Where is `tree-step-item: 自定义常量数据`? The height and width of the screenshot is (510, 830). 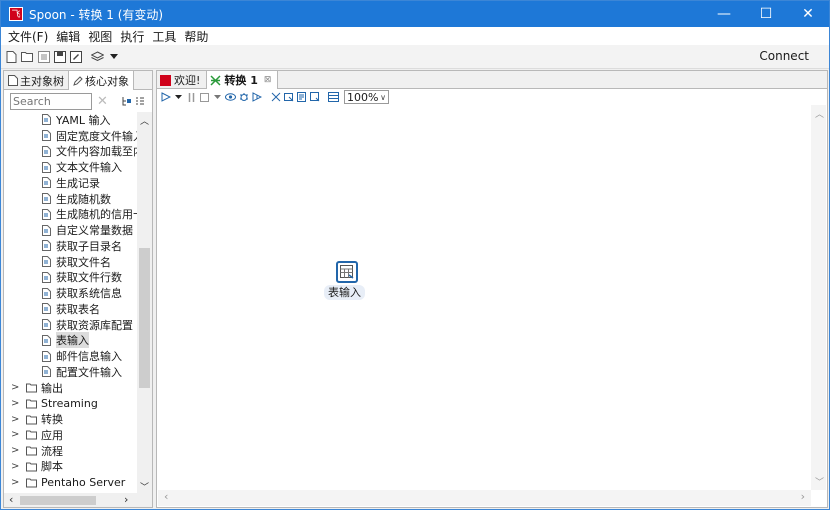
tree-step-item: 自定义常量数据 is located at coordinates (70, 230).